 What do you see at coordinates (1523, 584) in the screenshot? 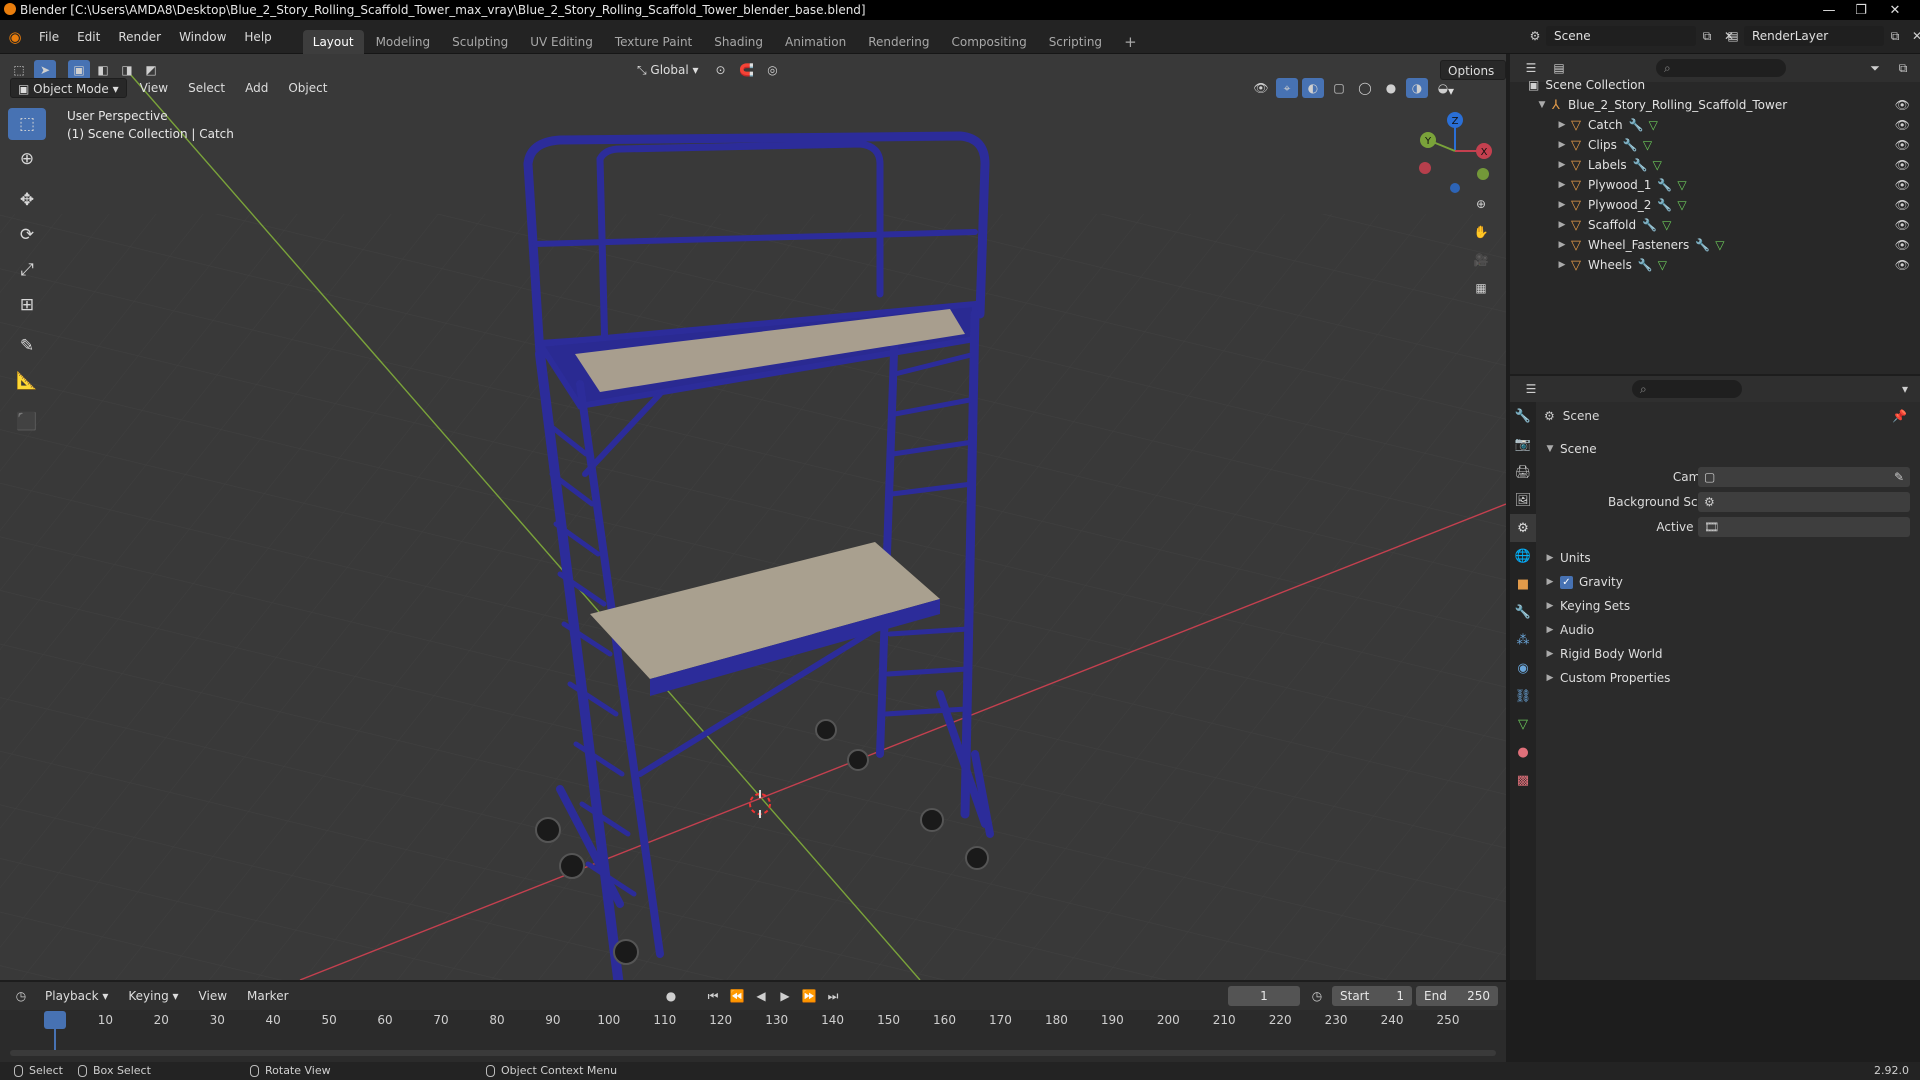
I see `object-tab-icon: ■` at bounding box center [1523, 584].